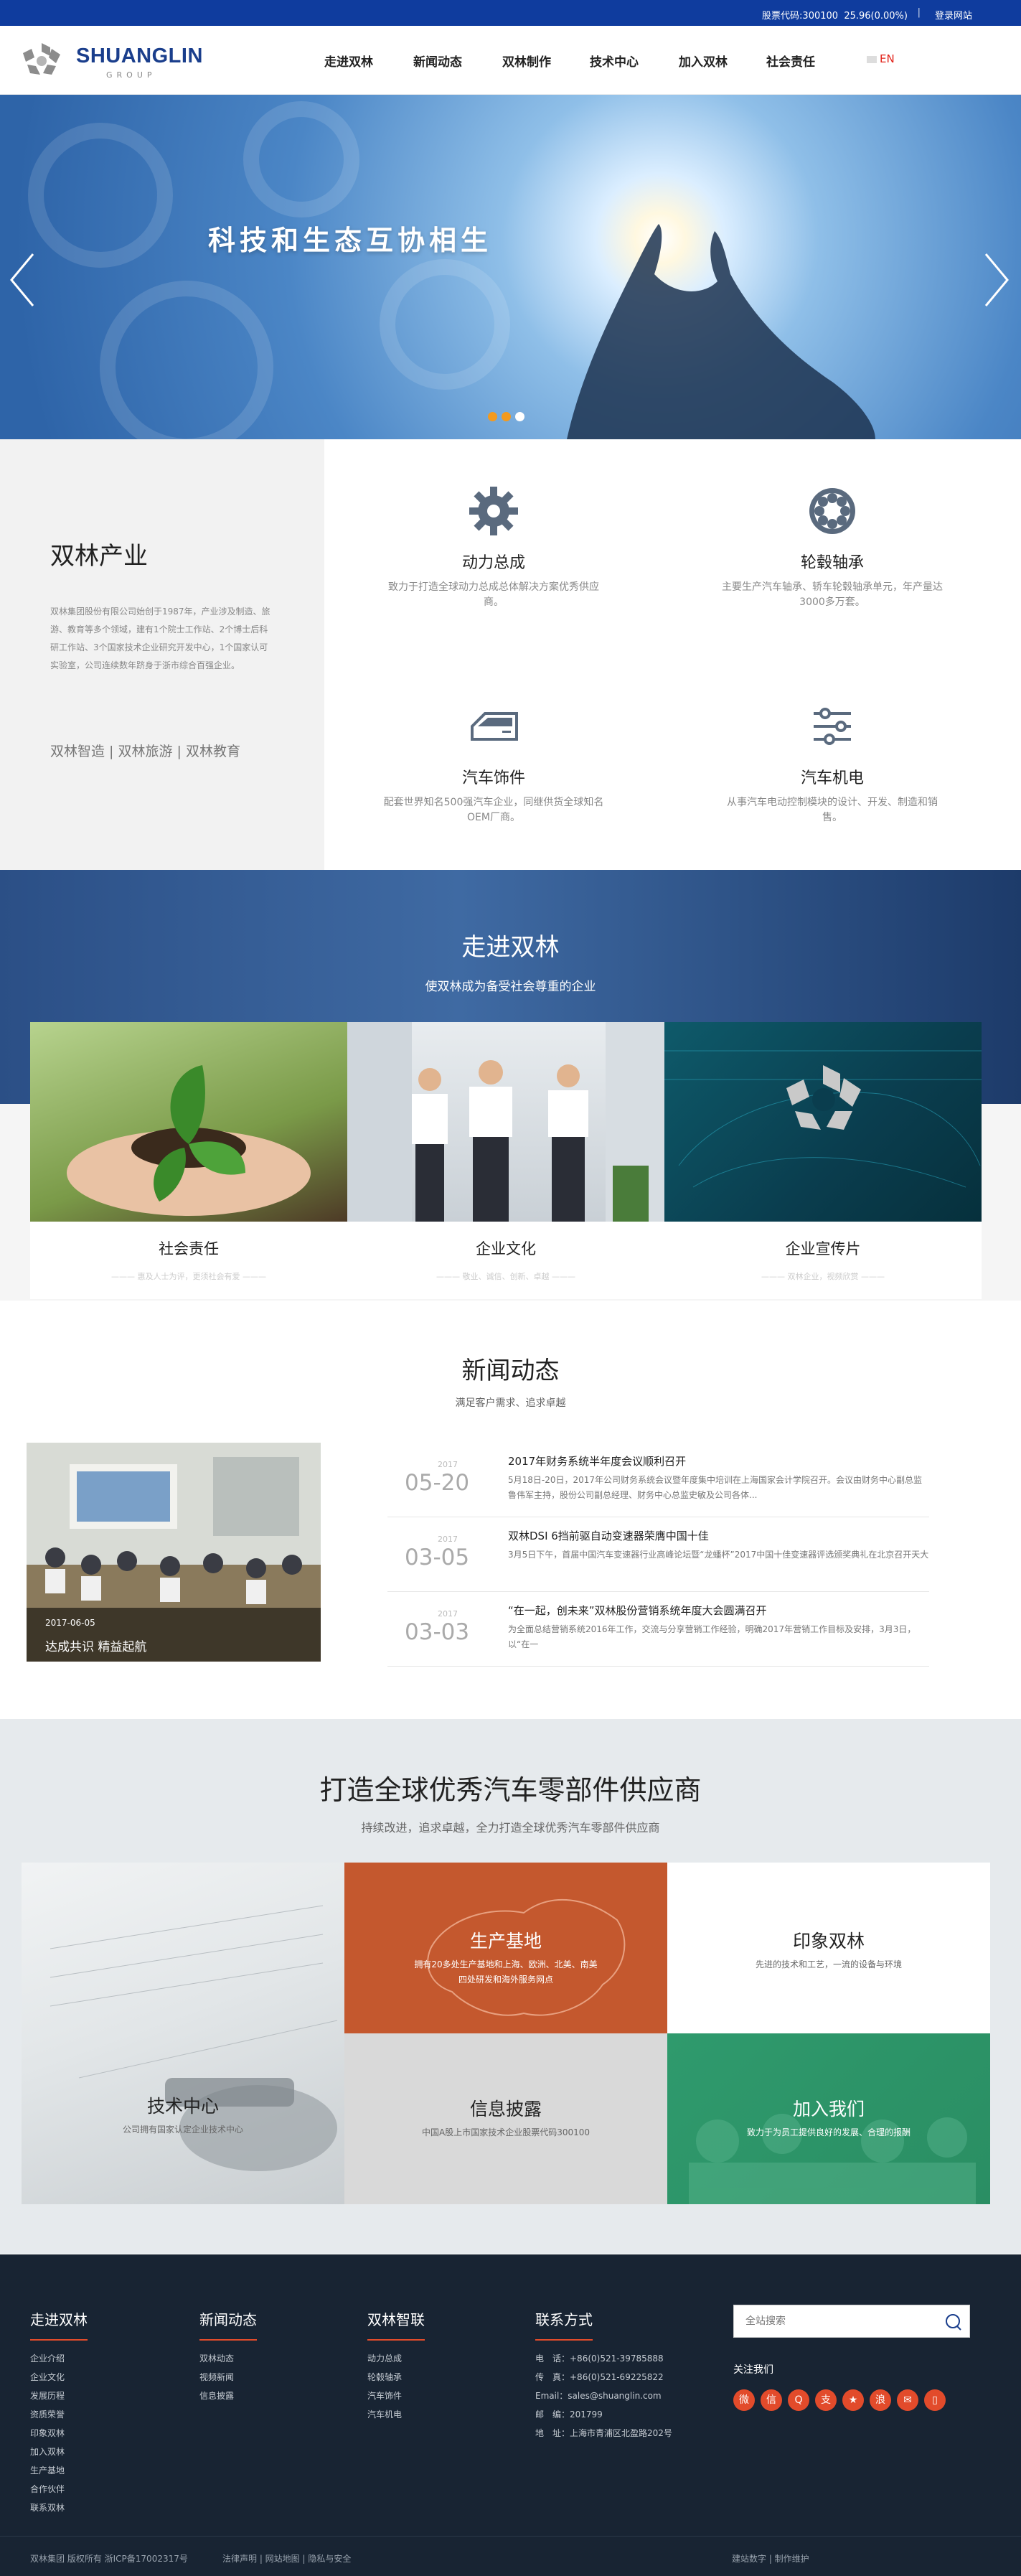 This screenshot has height=2576, width=1021. What do you see at coordinates (59, 2452) in the screenshot?
I see `footer-link: 加入双林` at bounding box center [59, 2452].